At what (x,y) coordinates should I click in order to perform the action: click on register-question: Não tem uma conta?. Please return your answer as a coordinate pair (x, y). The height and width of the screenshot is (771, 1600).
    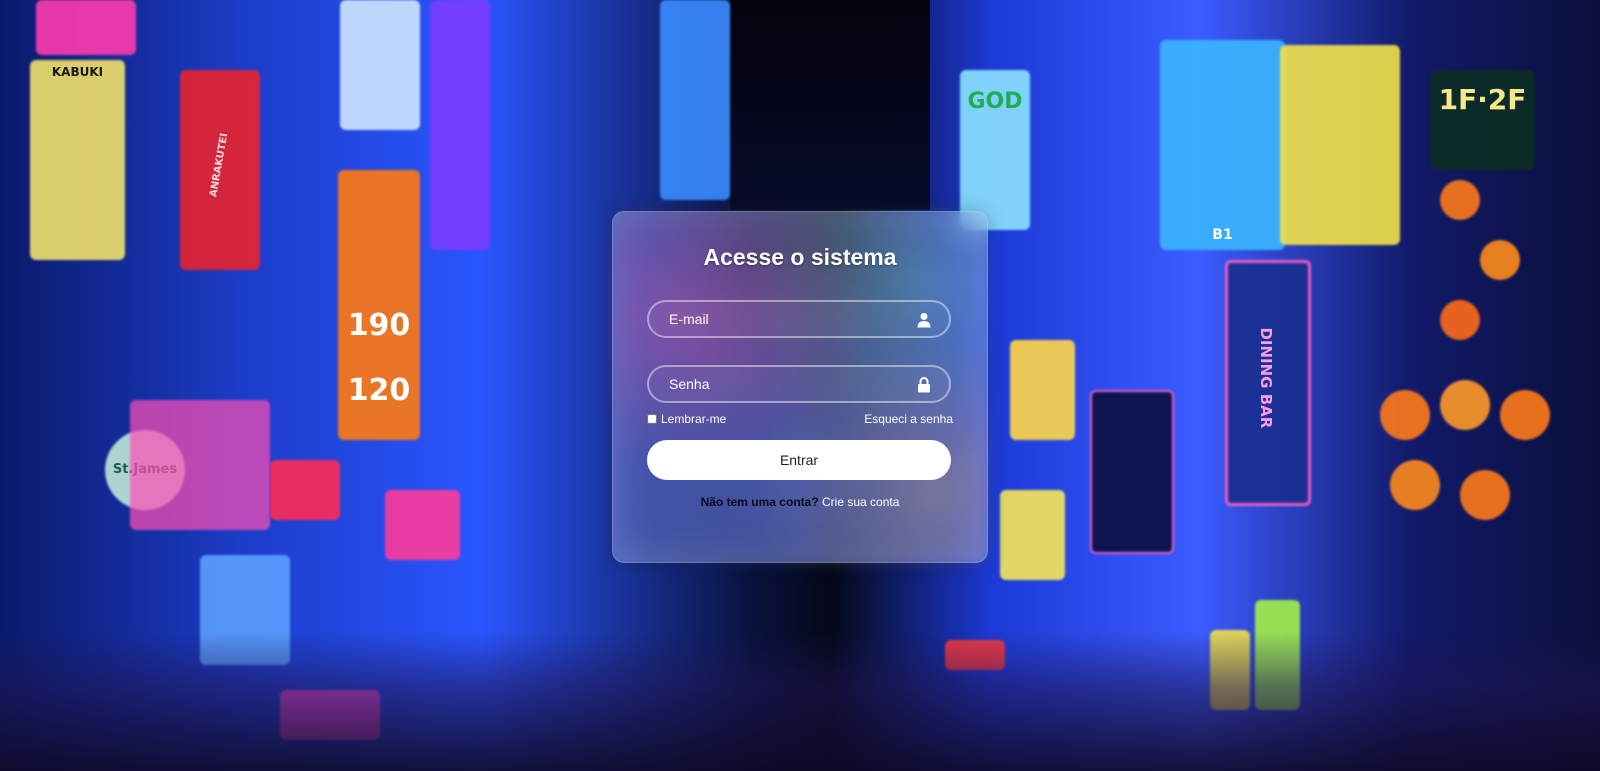
    Looking at the image, I should click on (759, 502).